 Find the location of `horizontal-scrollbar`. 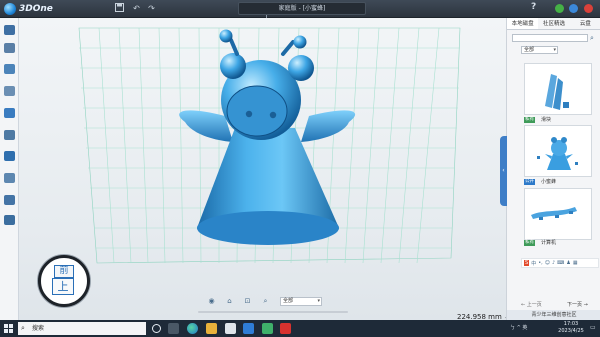

horizontal-scrollbar is located at coordinates (273, 312).